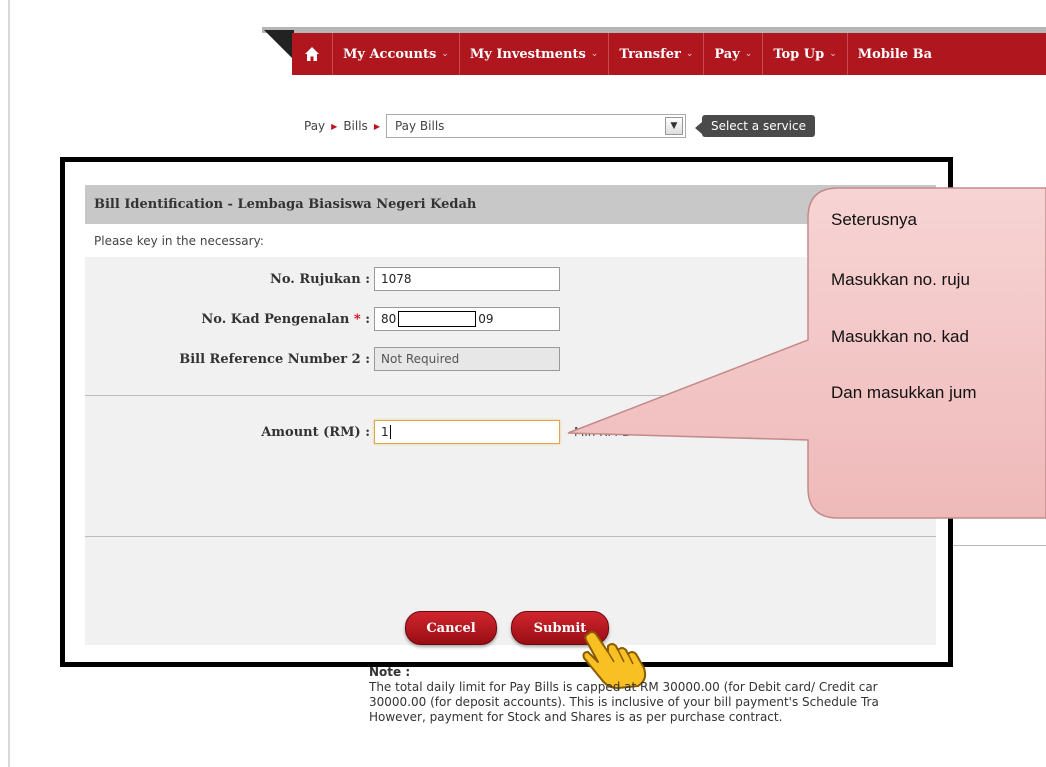  Describe the element at coordinates (904, 392) in the screenshot. I see `callout-line: Dan masukkan jum` at that location.